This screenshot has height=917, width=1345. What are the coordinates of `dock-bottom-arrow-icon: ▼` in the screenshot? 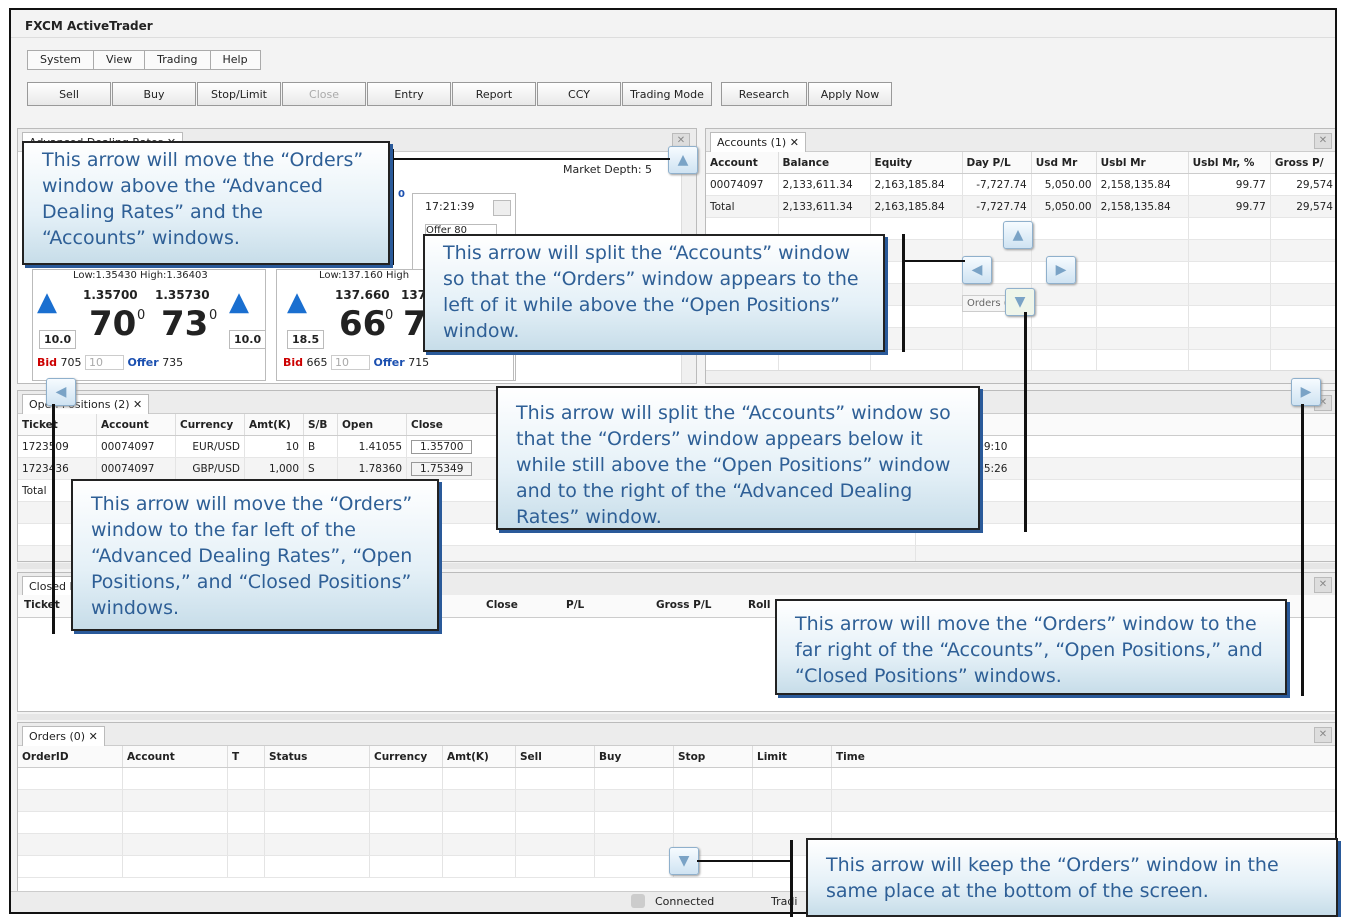 It's located at (684, 861).